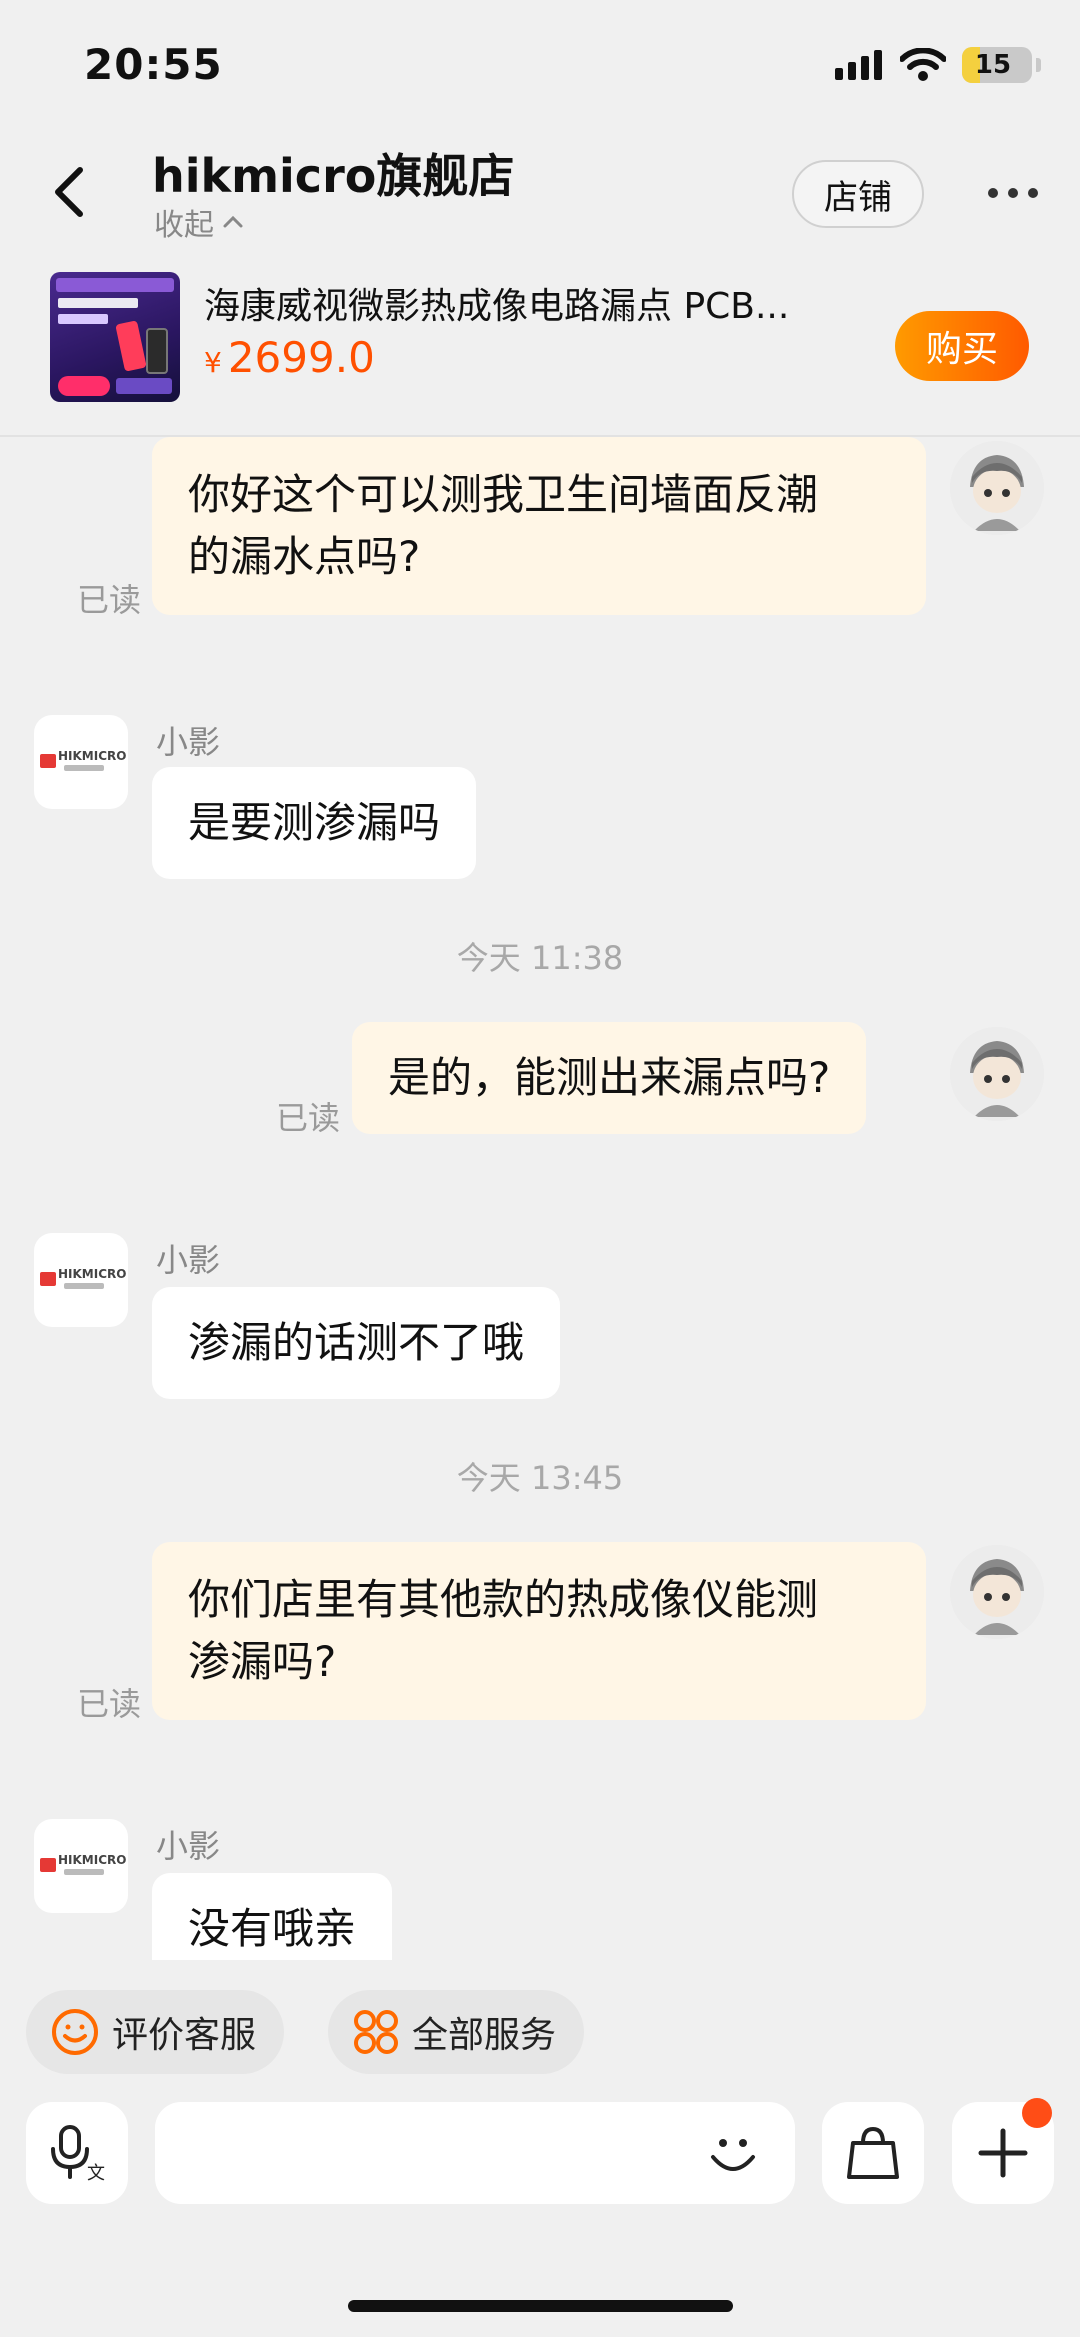  What do you see at coordinates (858, 194) in the screenshot?
I see `store-button: 店铺` at bounding box center [858, 194].